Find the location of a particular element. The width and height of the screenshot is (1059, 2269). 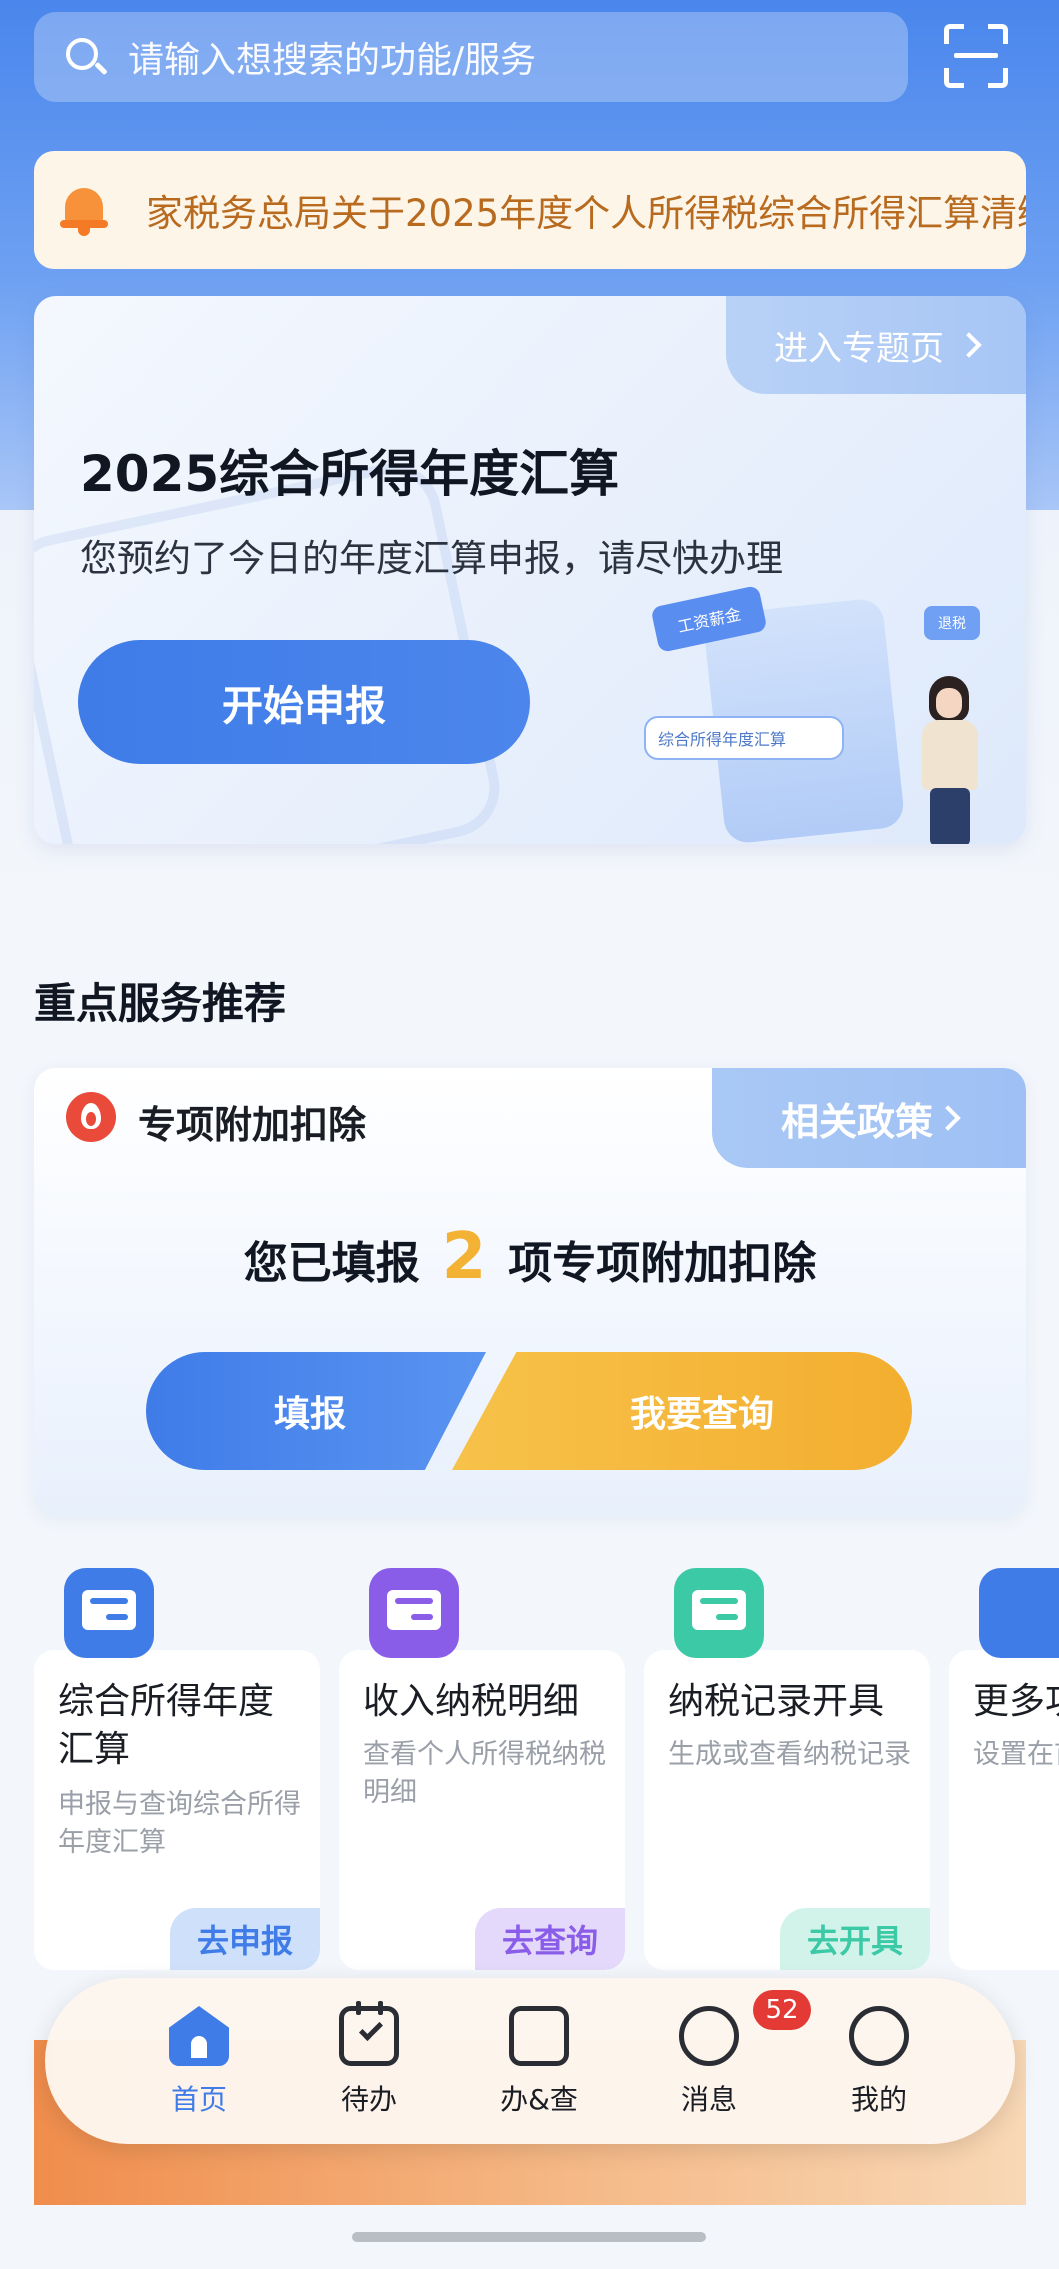

search-placeholder: 请输入想搜索的功能/服务 is located at coordinates (332, 60).